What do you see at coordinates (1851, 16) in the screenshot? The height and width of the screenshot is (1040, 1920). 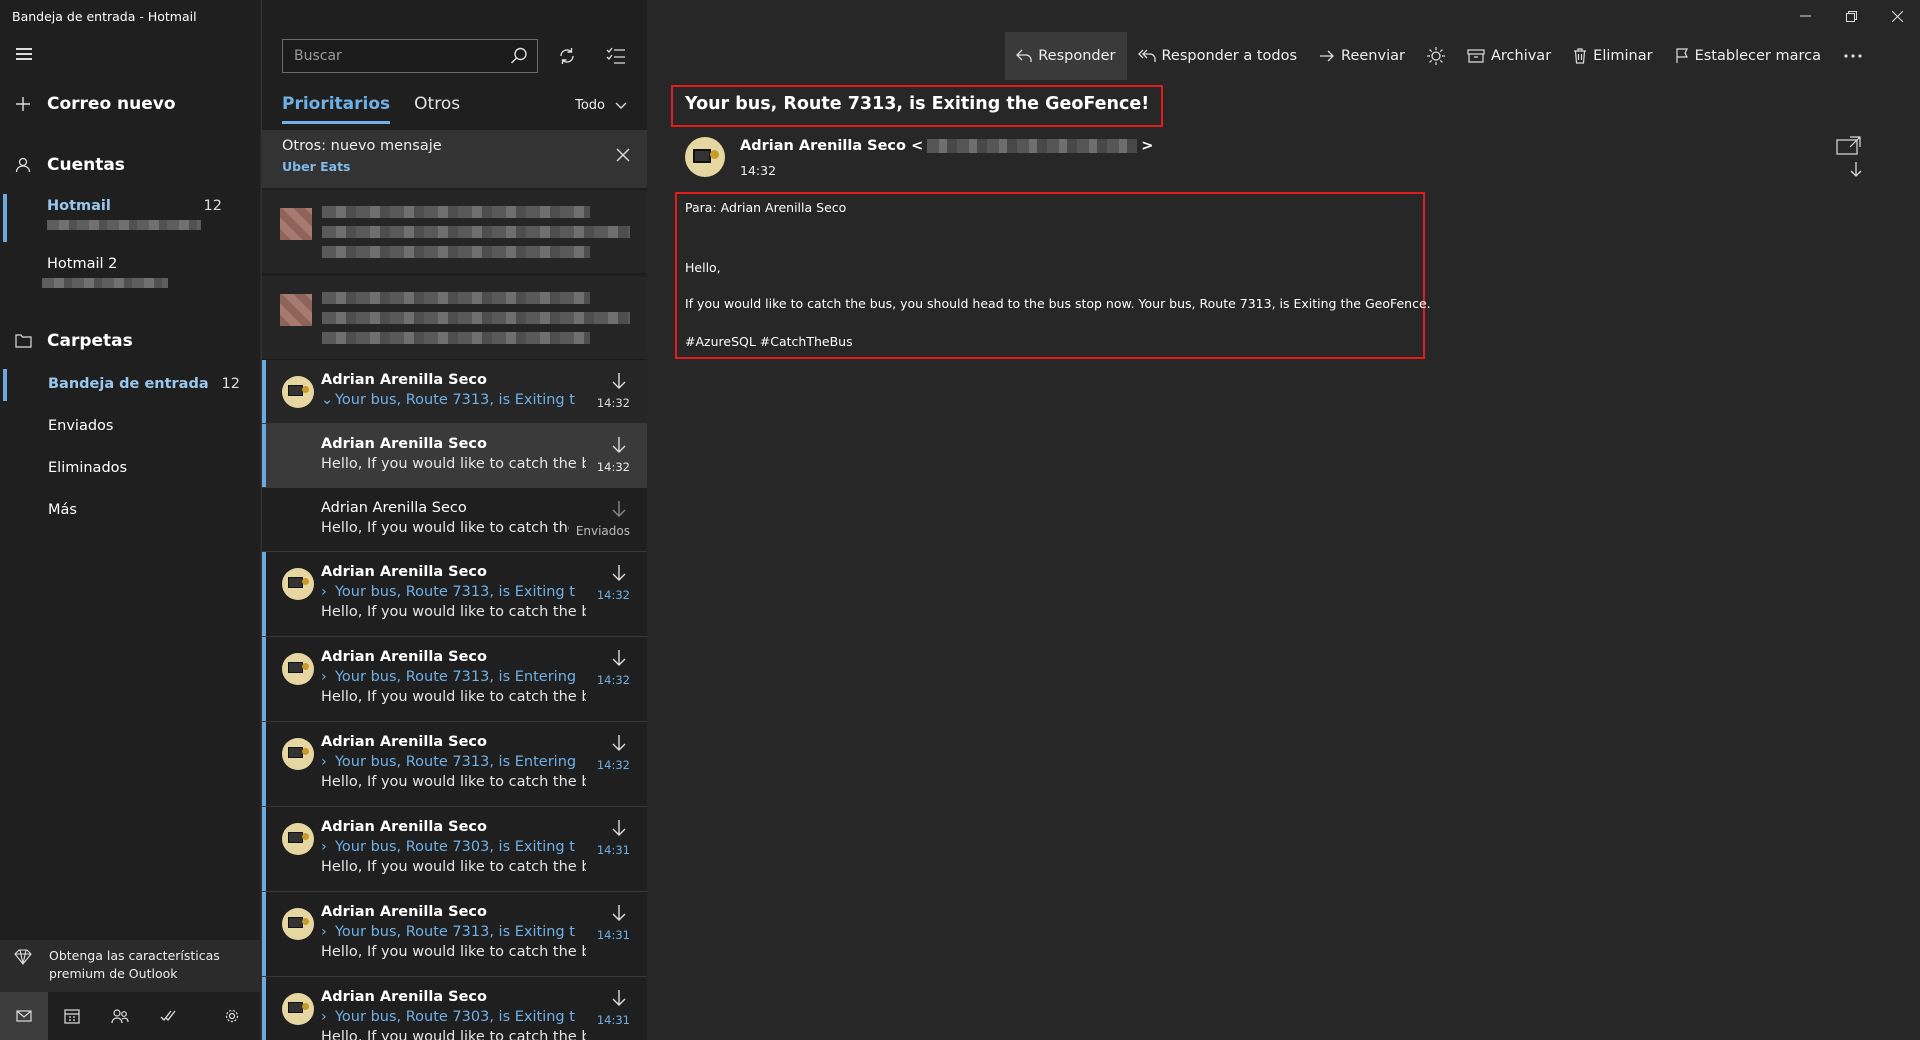 I see `restore-icon` at bounding box center [1851, 16].